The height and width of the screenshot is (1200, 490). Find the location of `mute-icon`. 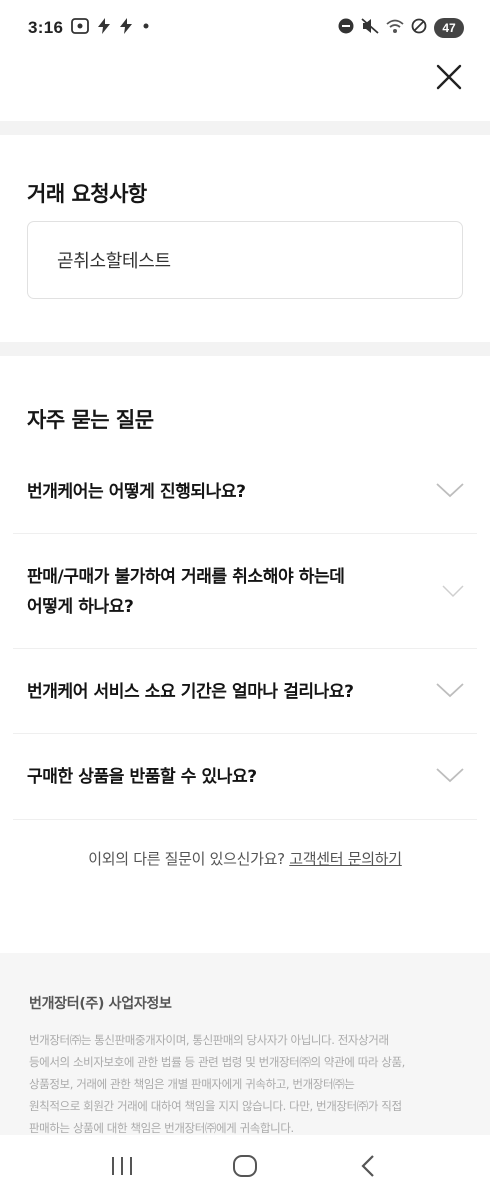

mute-icon is located at coordinates (370, 28).